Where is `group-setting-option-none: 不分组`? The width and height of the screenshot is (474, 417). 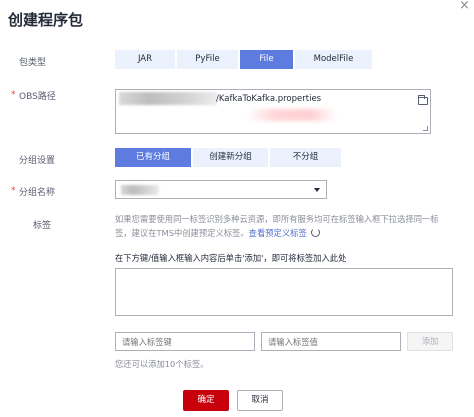
group-setting-option-none: 不分组 is located at coordinates (305, 157).